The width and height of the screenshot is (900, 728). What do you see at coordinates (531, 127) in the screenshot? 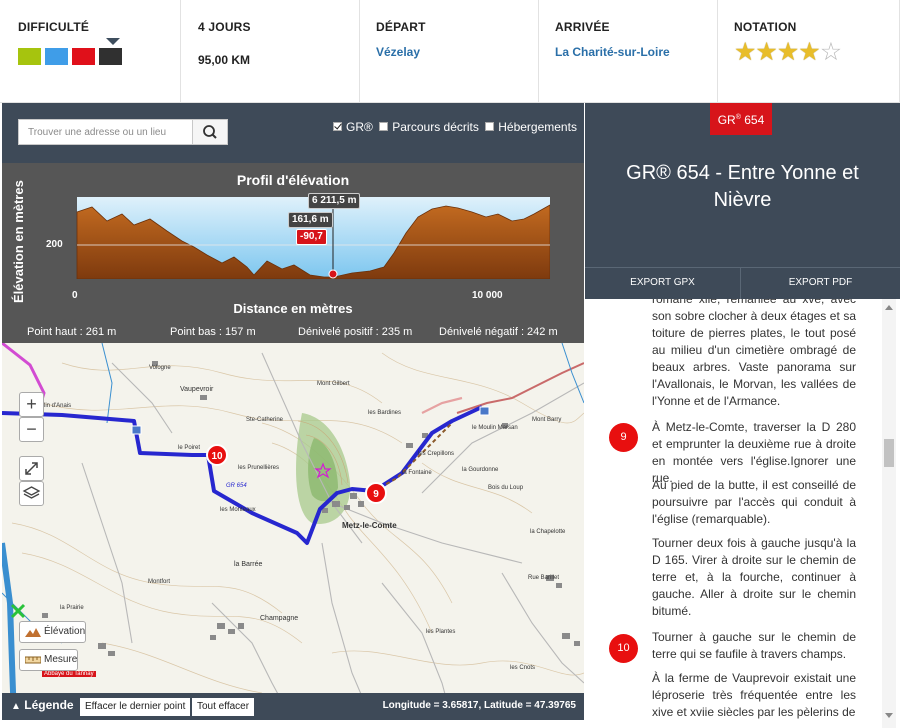
I see `filter-hebergements: Hébergements` at bounding box center [531, 127].